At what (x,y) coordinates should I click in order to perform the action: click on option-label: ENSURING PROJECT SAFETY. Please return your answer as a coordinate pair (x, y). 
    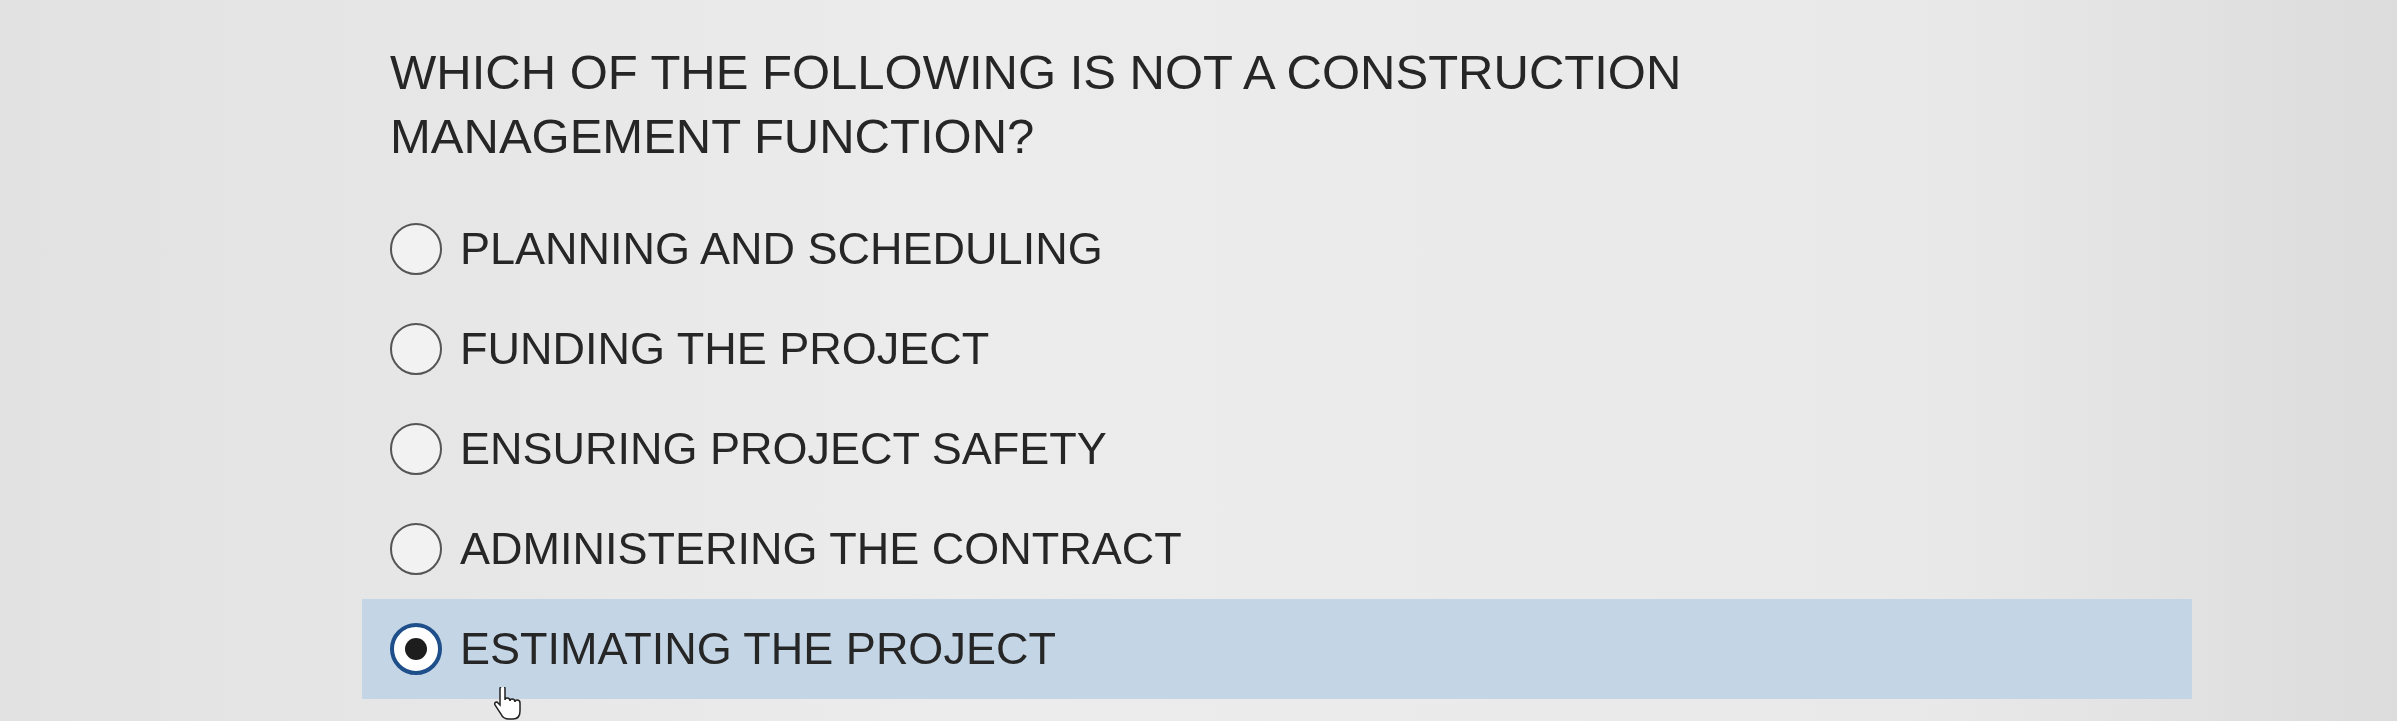
    Looking at the image, I should click on (783, 449).